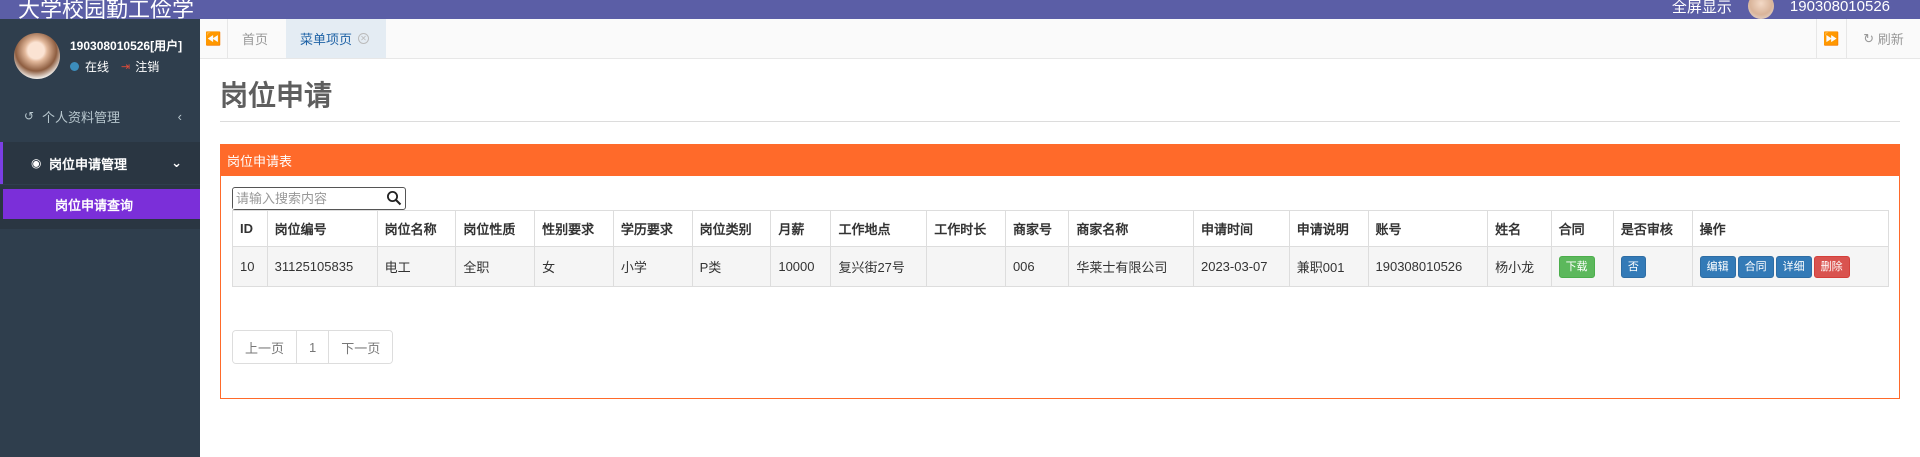 This screenshot has height=457, width=1920. Describe the element at coordinates (495, 228) in the screenshot. I see `column-header: 岗位性质` at that location.